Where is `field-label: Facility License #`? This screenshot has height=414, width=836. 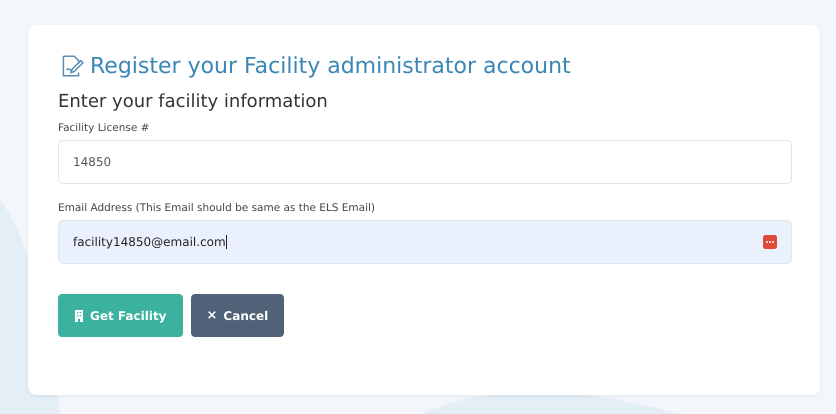 field-label: Facility License # is located at coordinates (104, 128).